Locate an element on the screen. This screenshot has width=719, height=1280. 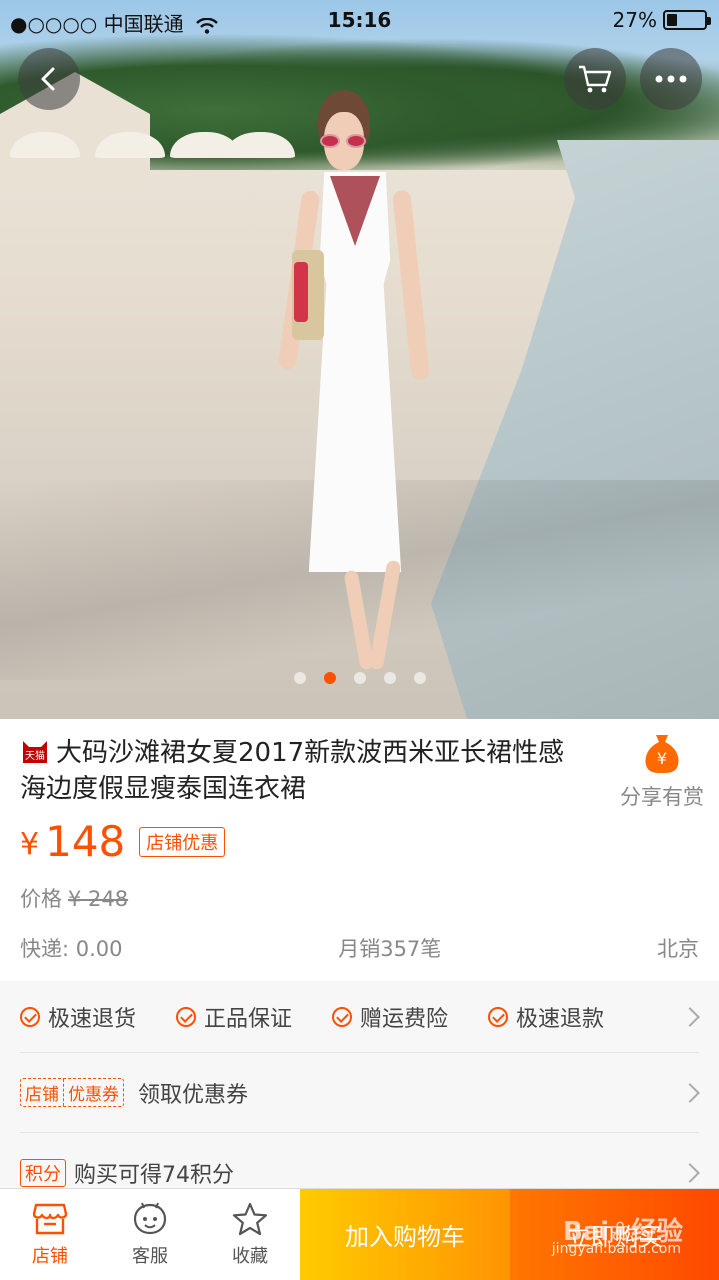
ship-from-location: 北京 is located at coordinates (677, 949).